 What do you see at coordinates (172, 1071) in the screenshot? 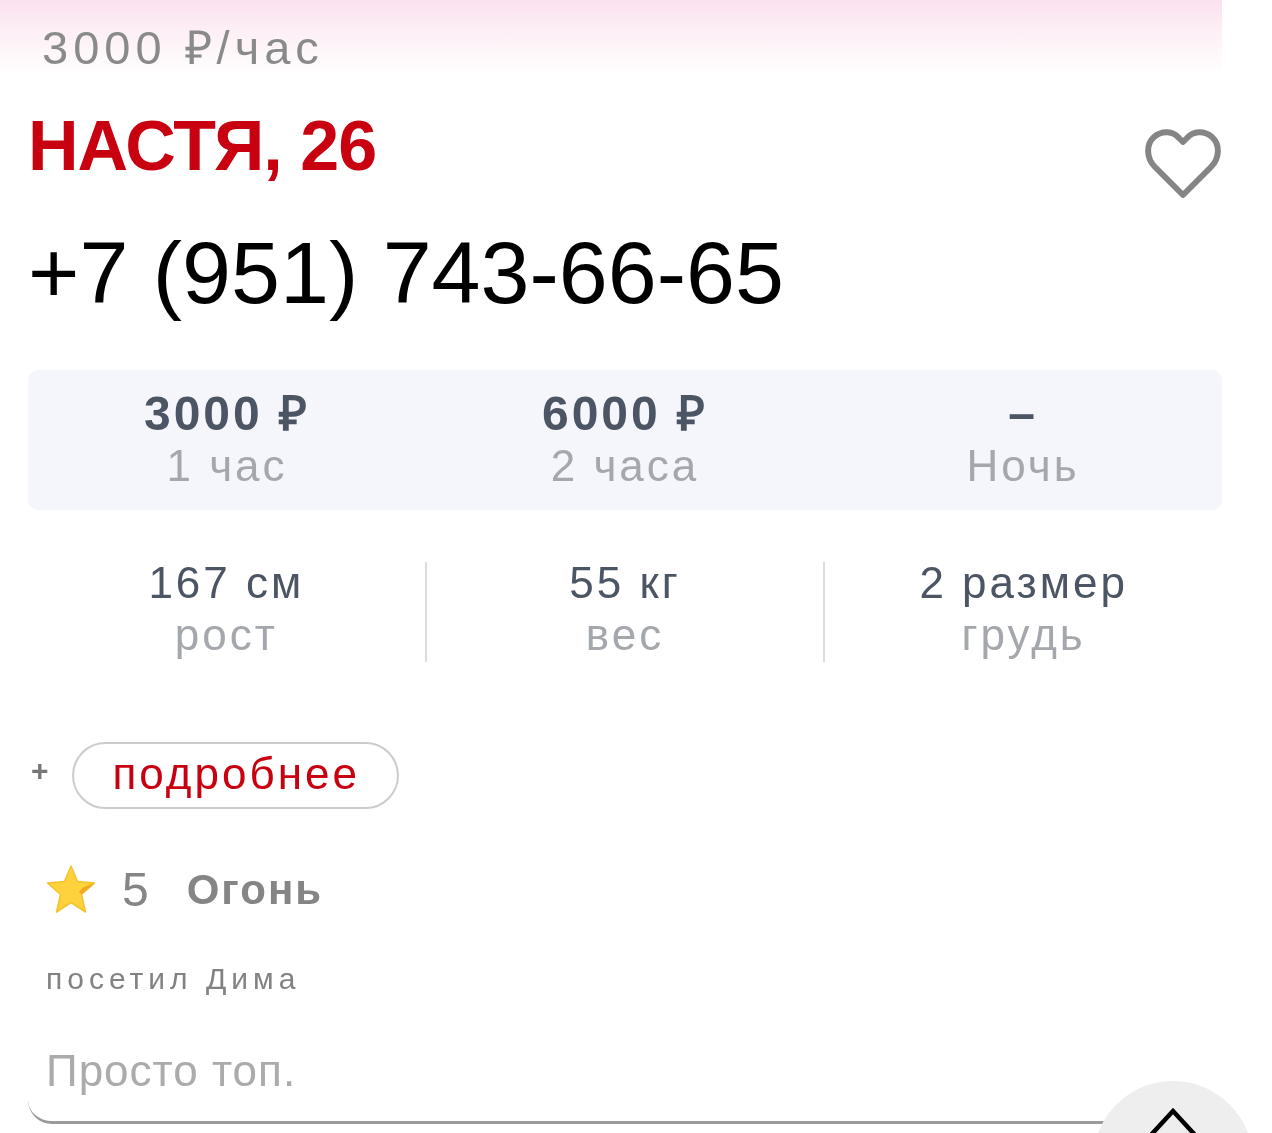
I see `review-text: Просто топ.` at bounding box center [172, 1071].